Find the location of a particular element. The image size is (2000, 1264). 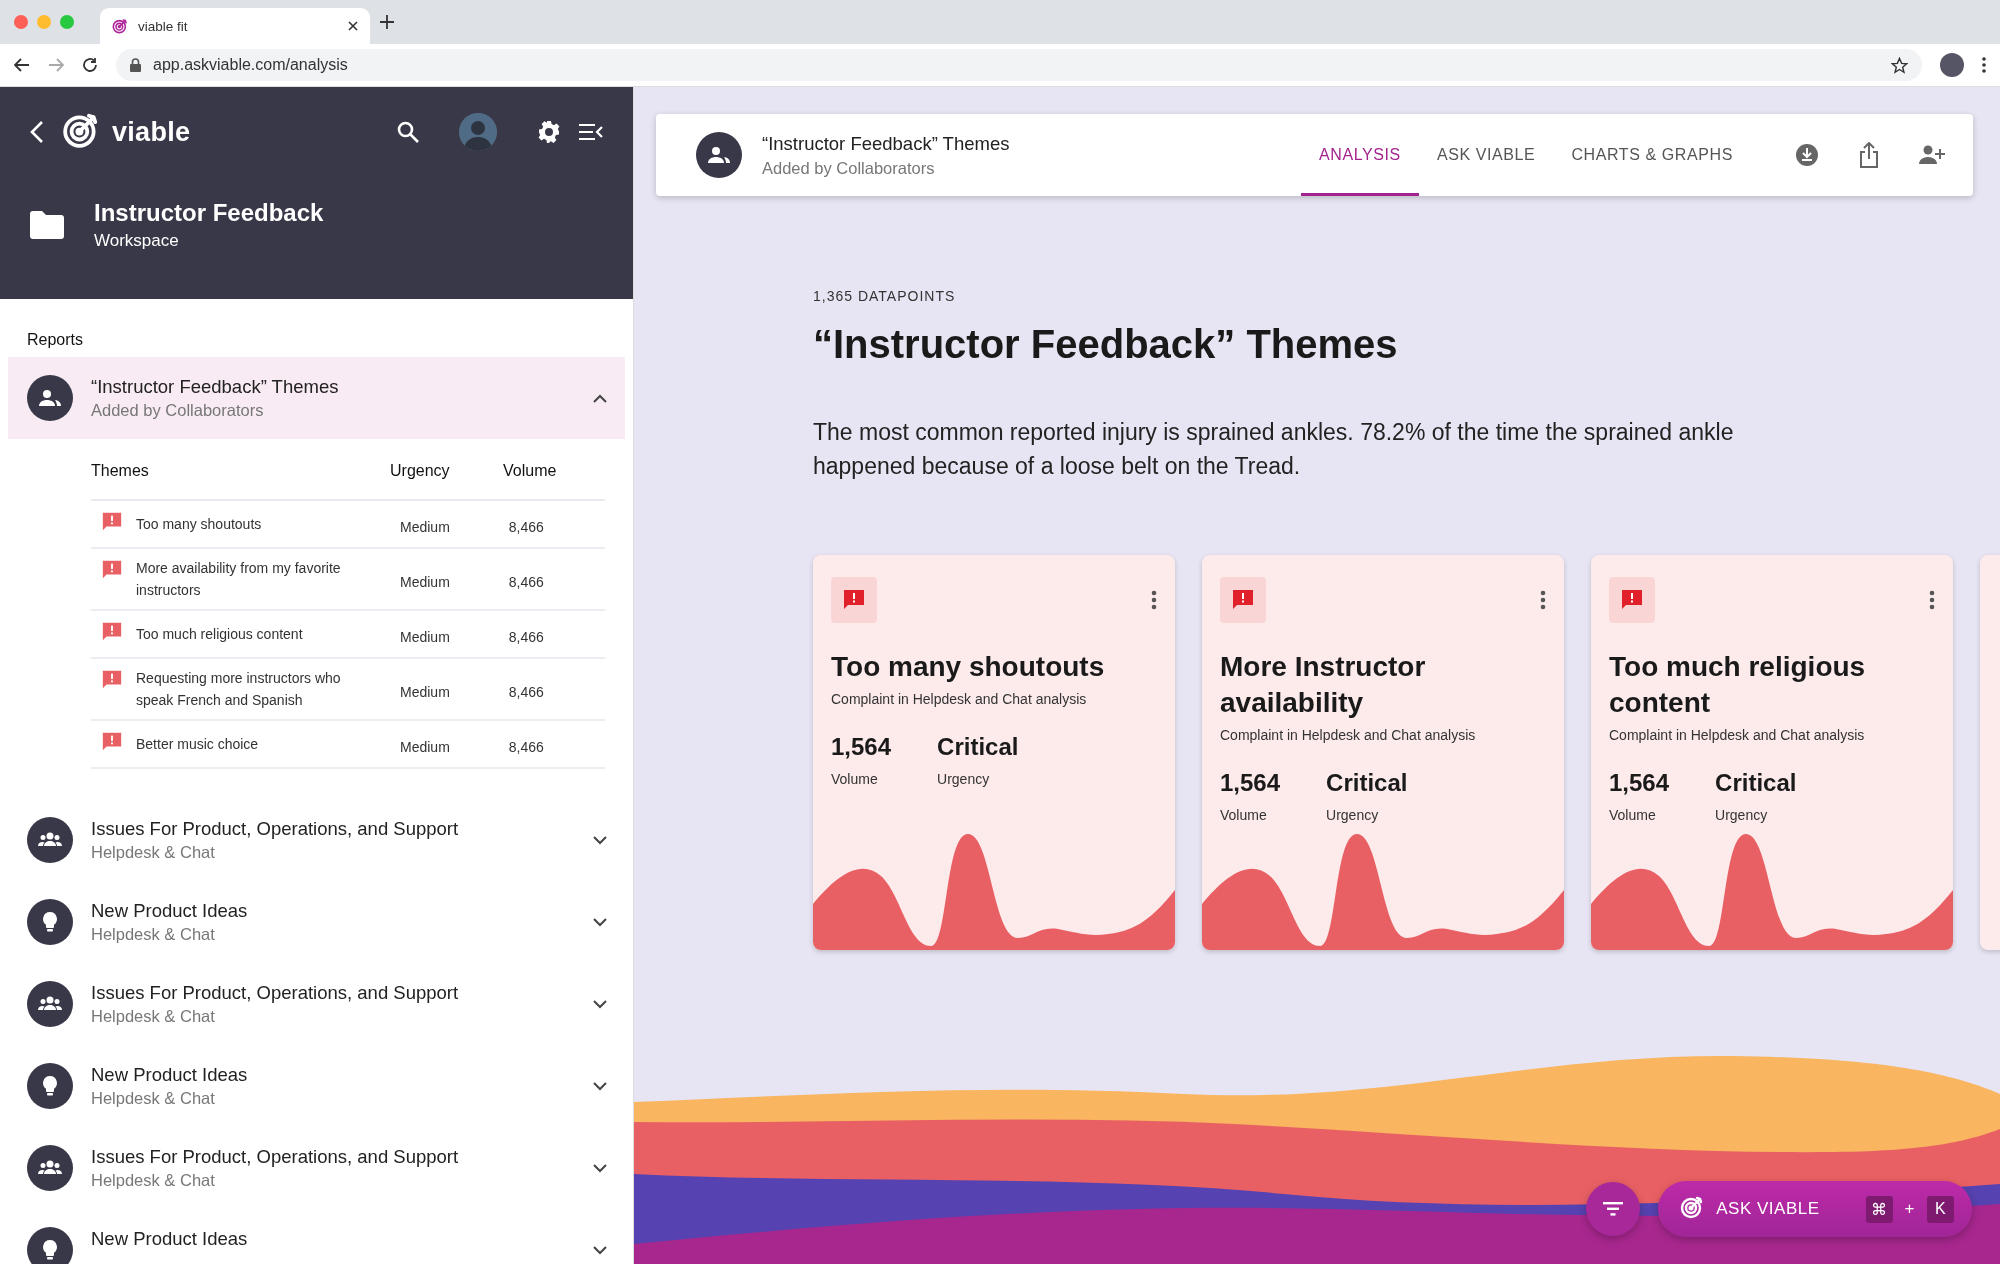

reload-icon is located at coordinates (90, 65).